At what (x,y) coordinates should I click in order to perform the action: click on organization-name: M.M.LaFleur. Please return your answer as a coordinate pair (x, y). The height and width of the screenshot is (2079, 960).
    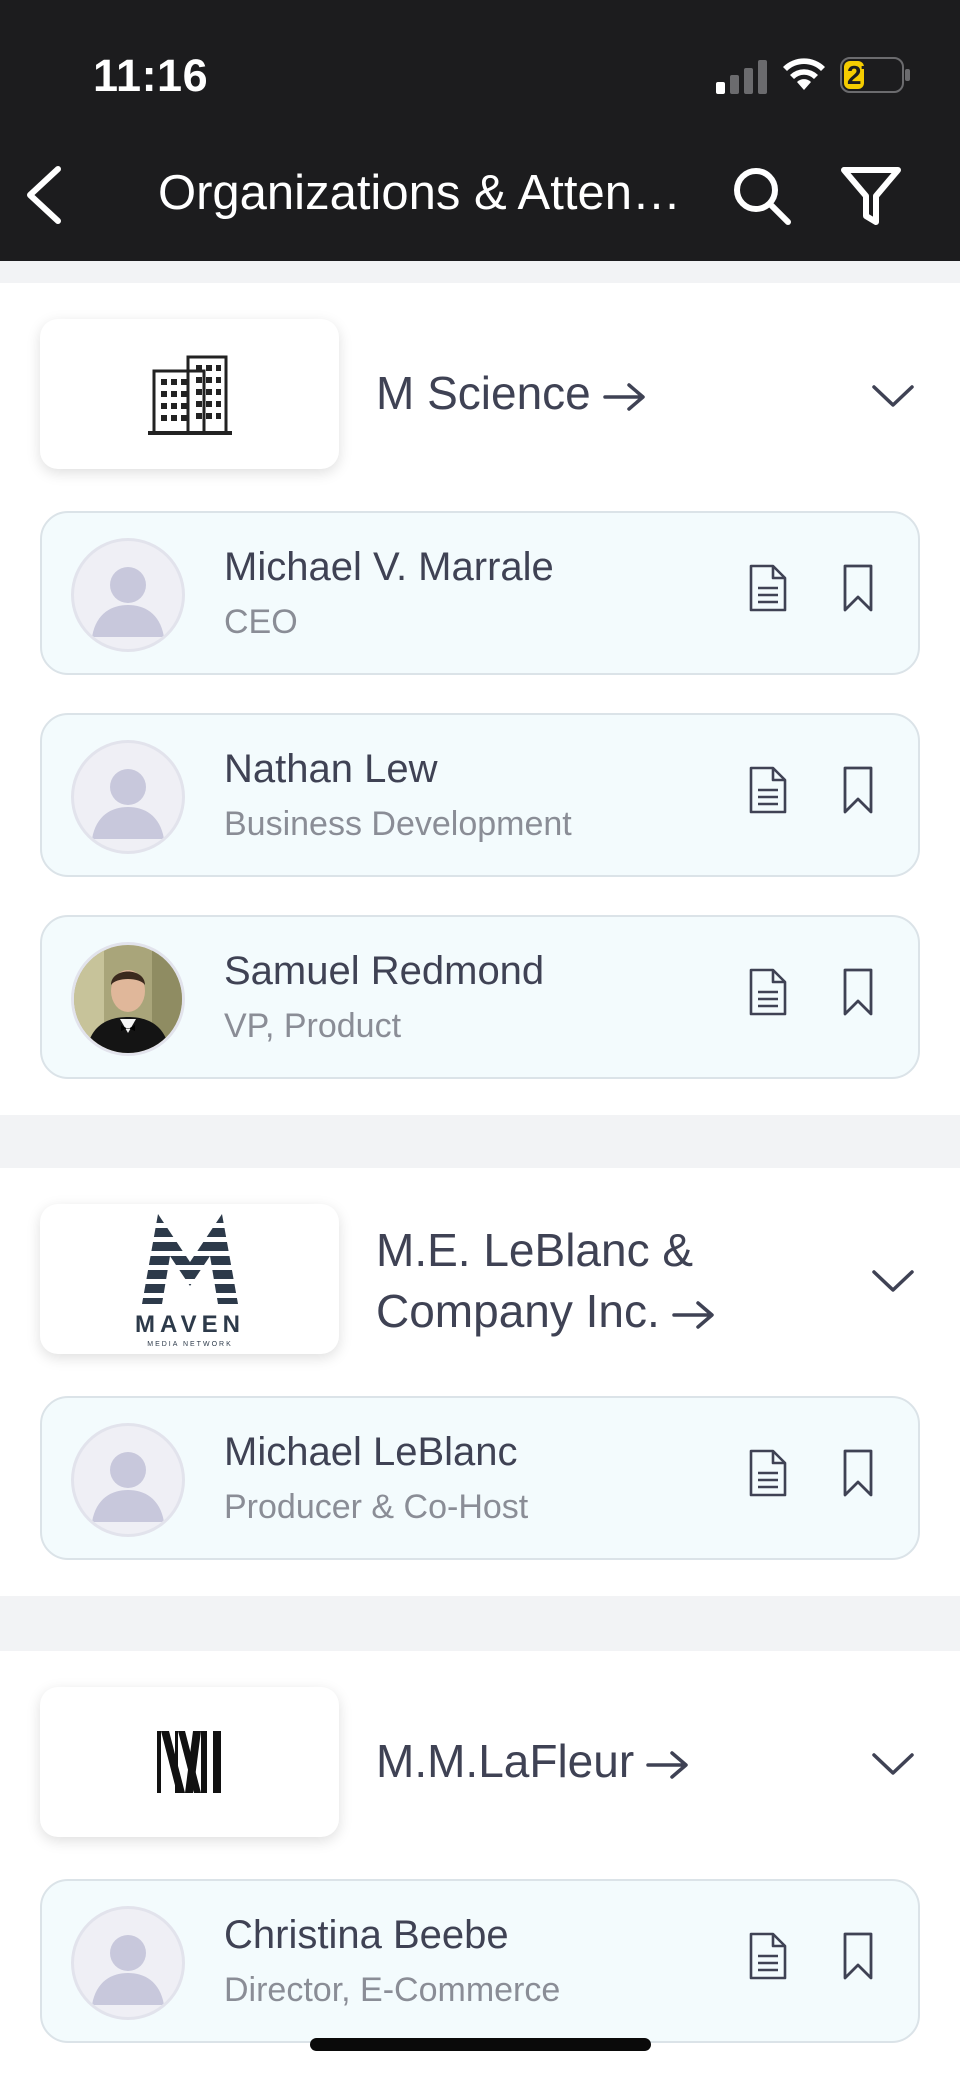
    Looking at the image, I should click on (505, 1761).